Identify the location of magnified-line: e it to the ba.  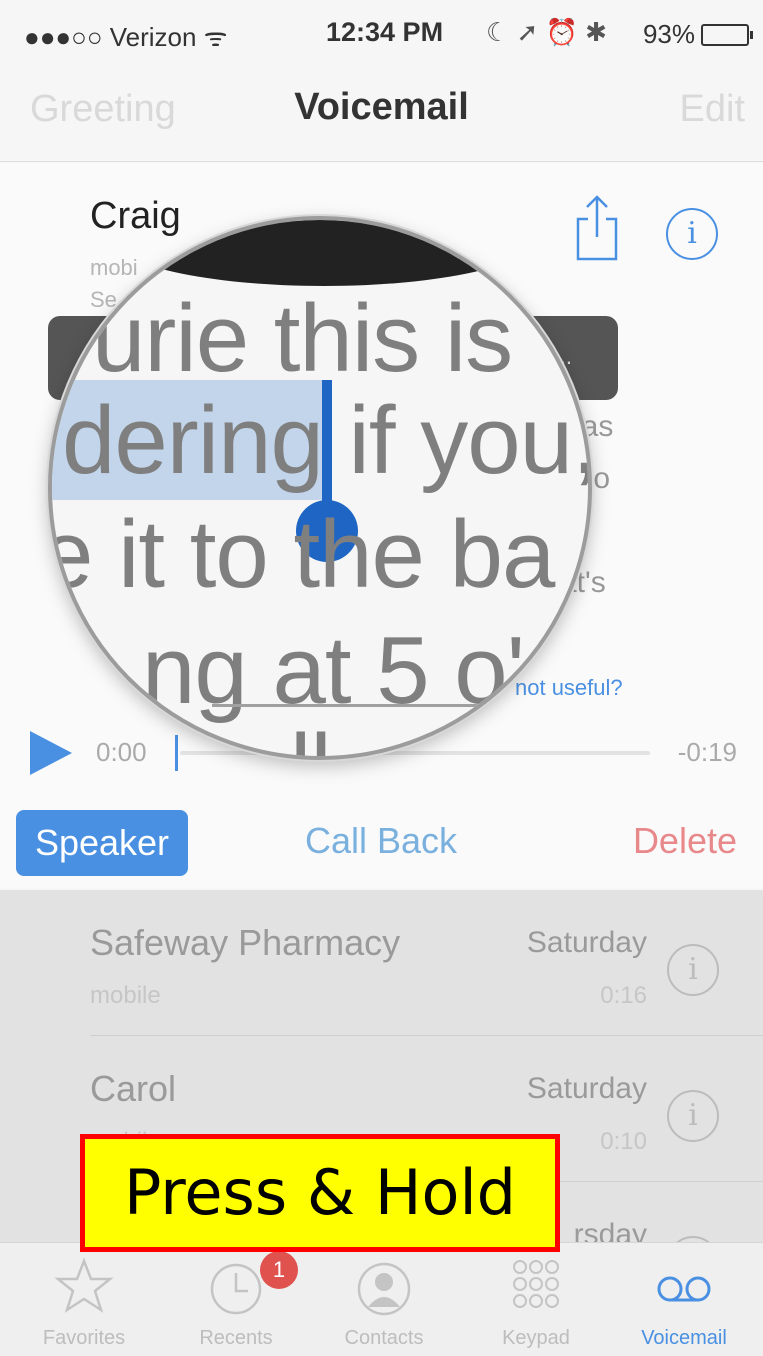
(301, 554).